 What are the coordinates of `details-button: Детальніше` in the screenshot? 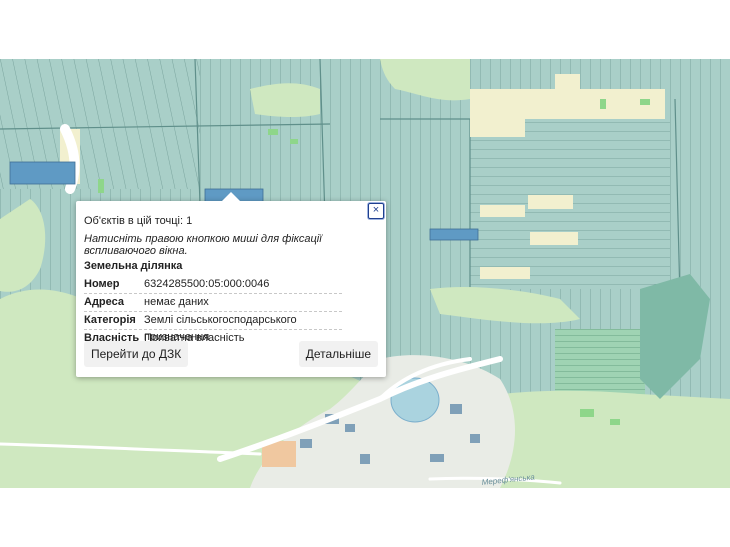 It's located at (338, 354).